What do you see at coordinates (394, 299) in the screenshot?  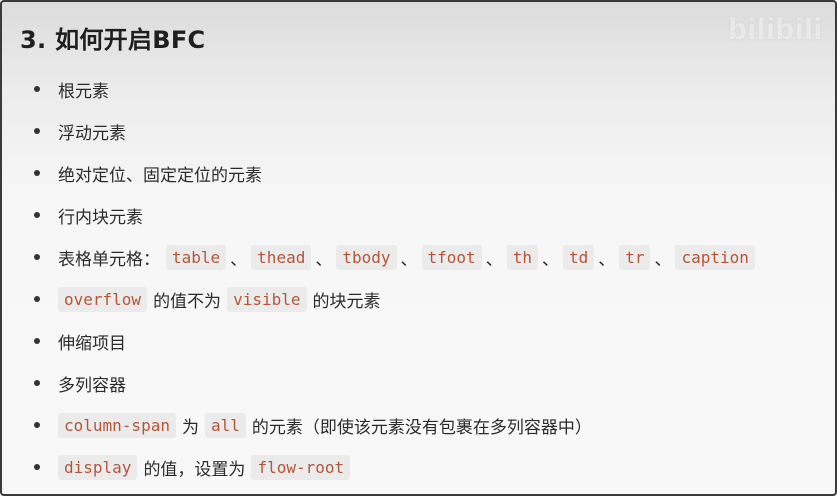 I see `list-item-overflow: overflow 的值不为 visible 的块元素` at bounding box center [394, 299].